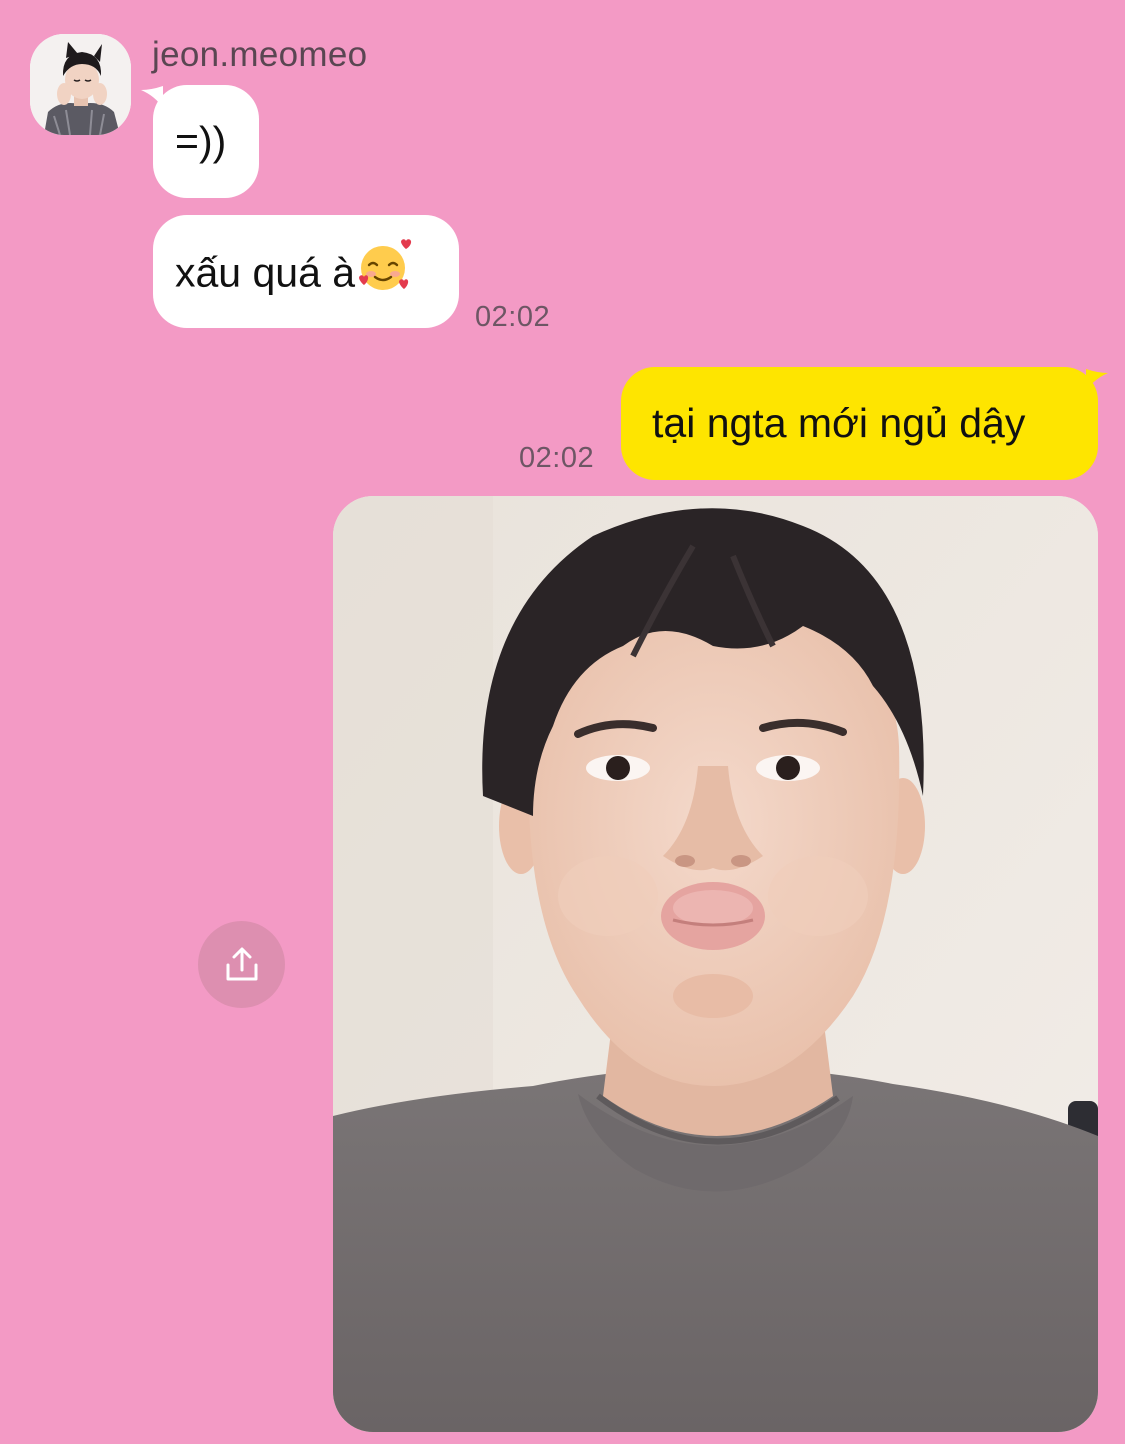 Image resolution: width=1125 pixels, height=1444 pixels. I want to click on avatar-image, so click(80, 84).